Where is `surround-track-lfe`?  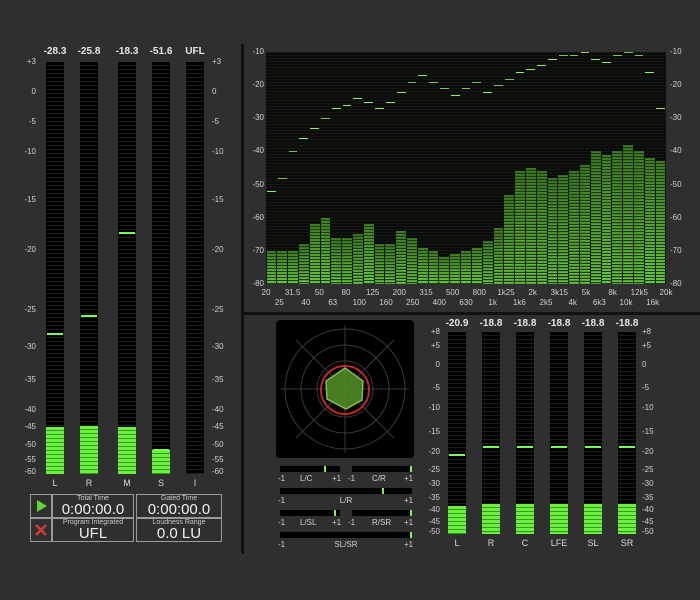
surround-track-lfe is located at coordinates (559, 433).